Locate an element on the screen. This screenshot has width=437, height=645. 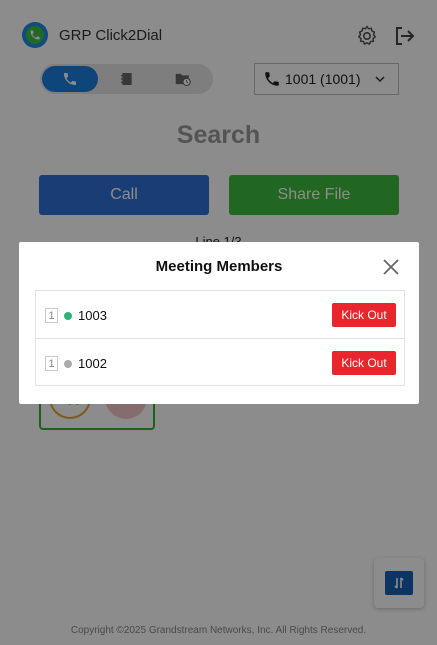
close-icon is located at coordinates (391, 267).